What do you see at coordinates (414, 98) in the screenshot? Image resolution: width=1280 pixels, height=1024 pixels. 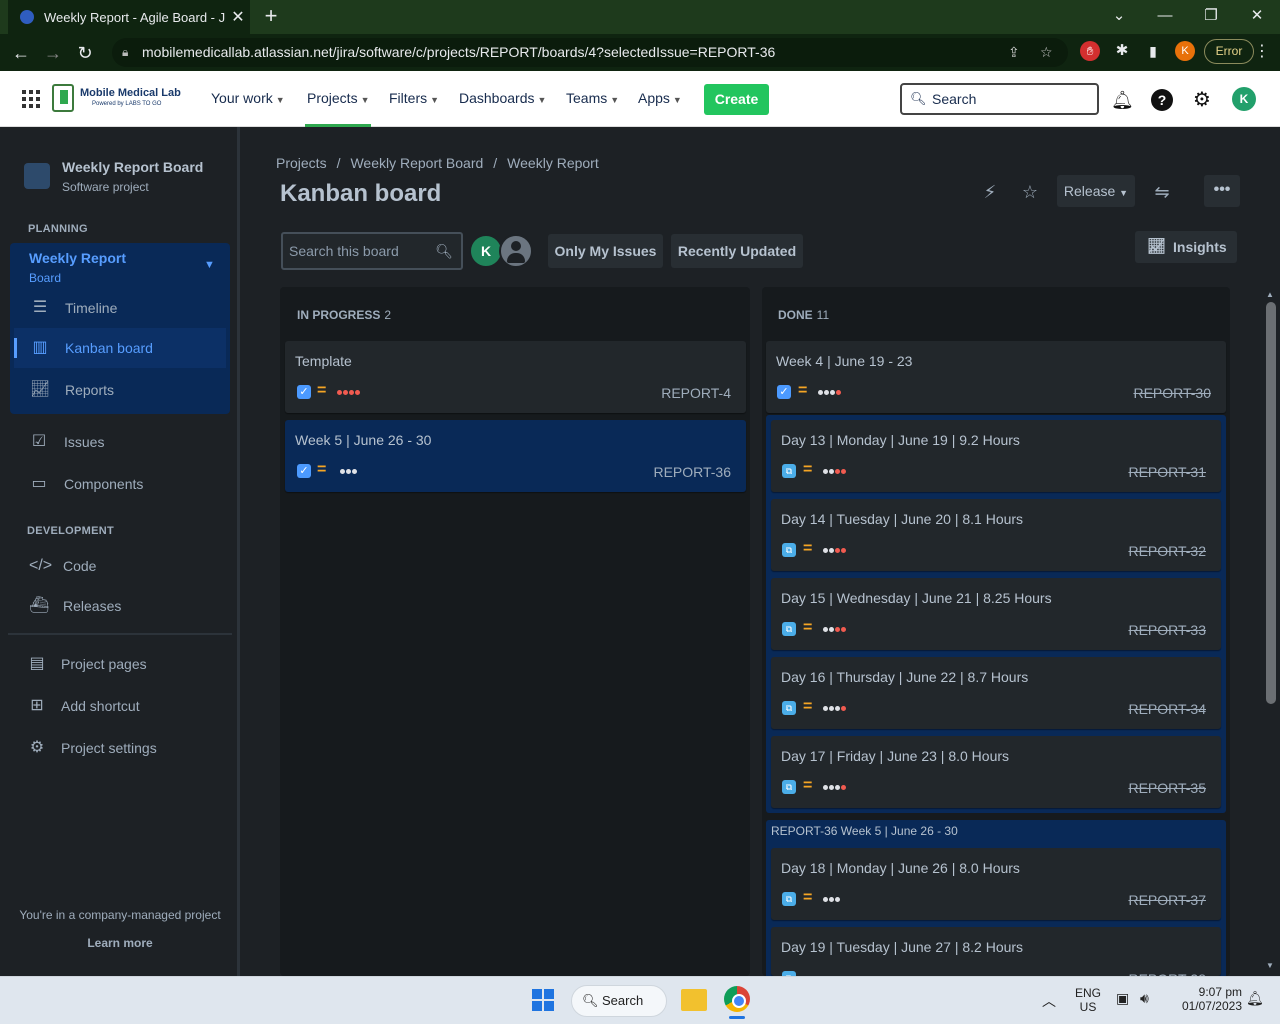 I see `nav-filters: Filters ▼` at bounding box center [414, 98].